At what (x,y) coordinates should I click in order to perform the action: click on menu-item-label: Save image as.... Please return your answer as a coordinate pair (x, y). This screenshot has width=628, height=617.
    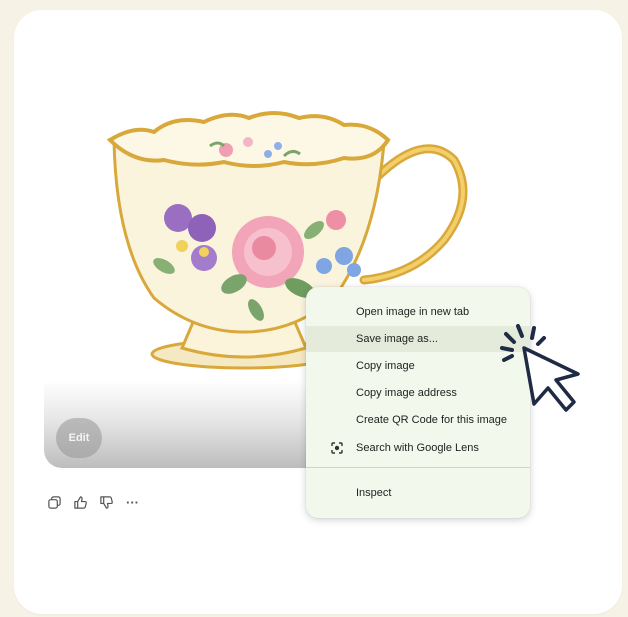
    Looking at the image, I should click on (397, 339).